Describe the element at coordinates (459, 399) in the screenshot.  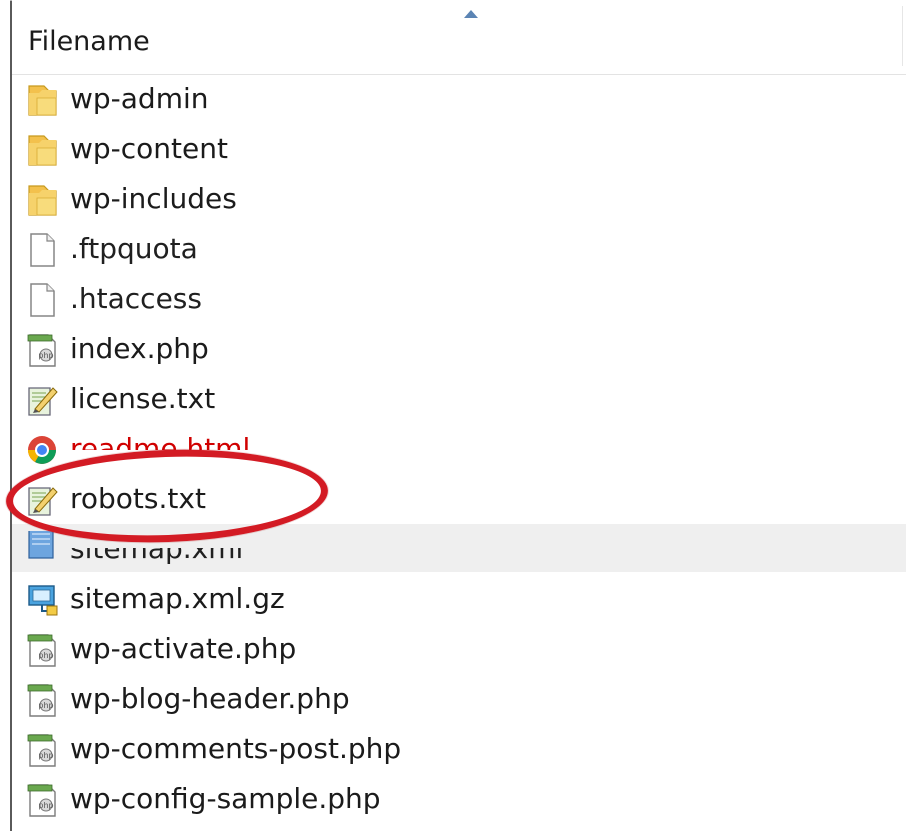
I see `list-item-license-txt: license.txt` at that location.